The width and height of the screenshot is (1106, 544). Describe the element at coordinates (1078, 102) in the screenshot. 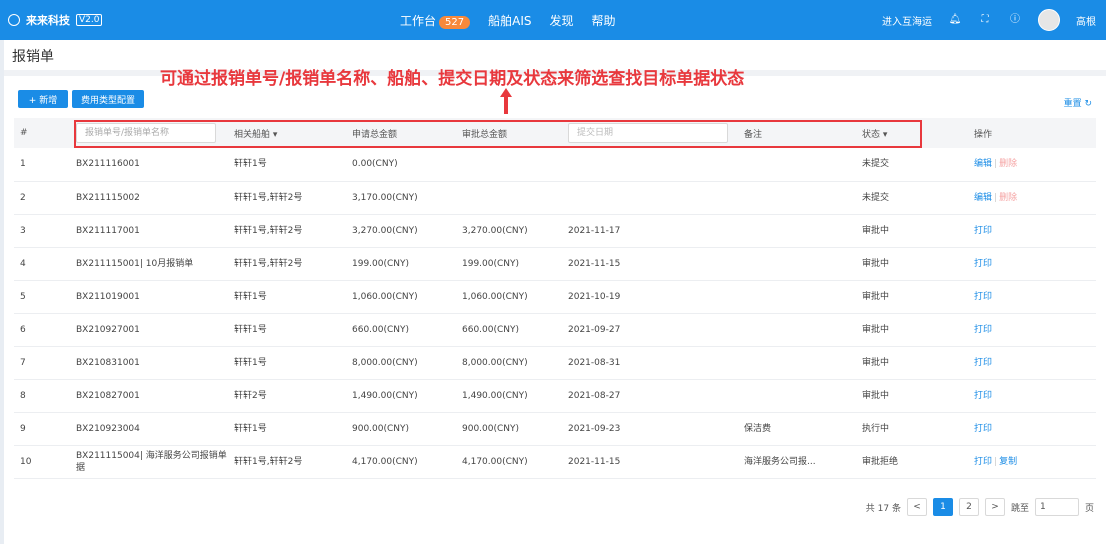

I see `reset-button: 重置 ↻` at that location.